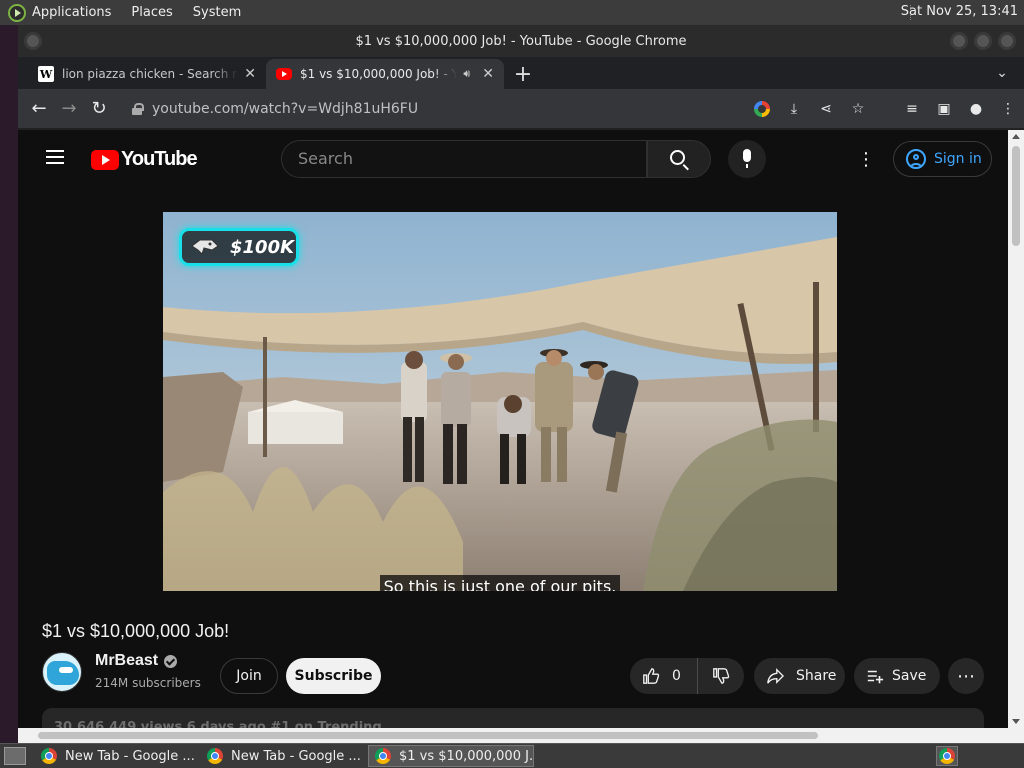 This screenshot has width=1024, height=768. I want to click on voice-search-button, so click(747, 159).